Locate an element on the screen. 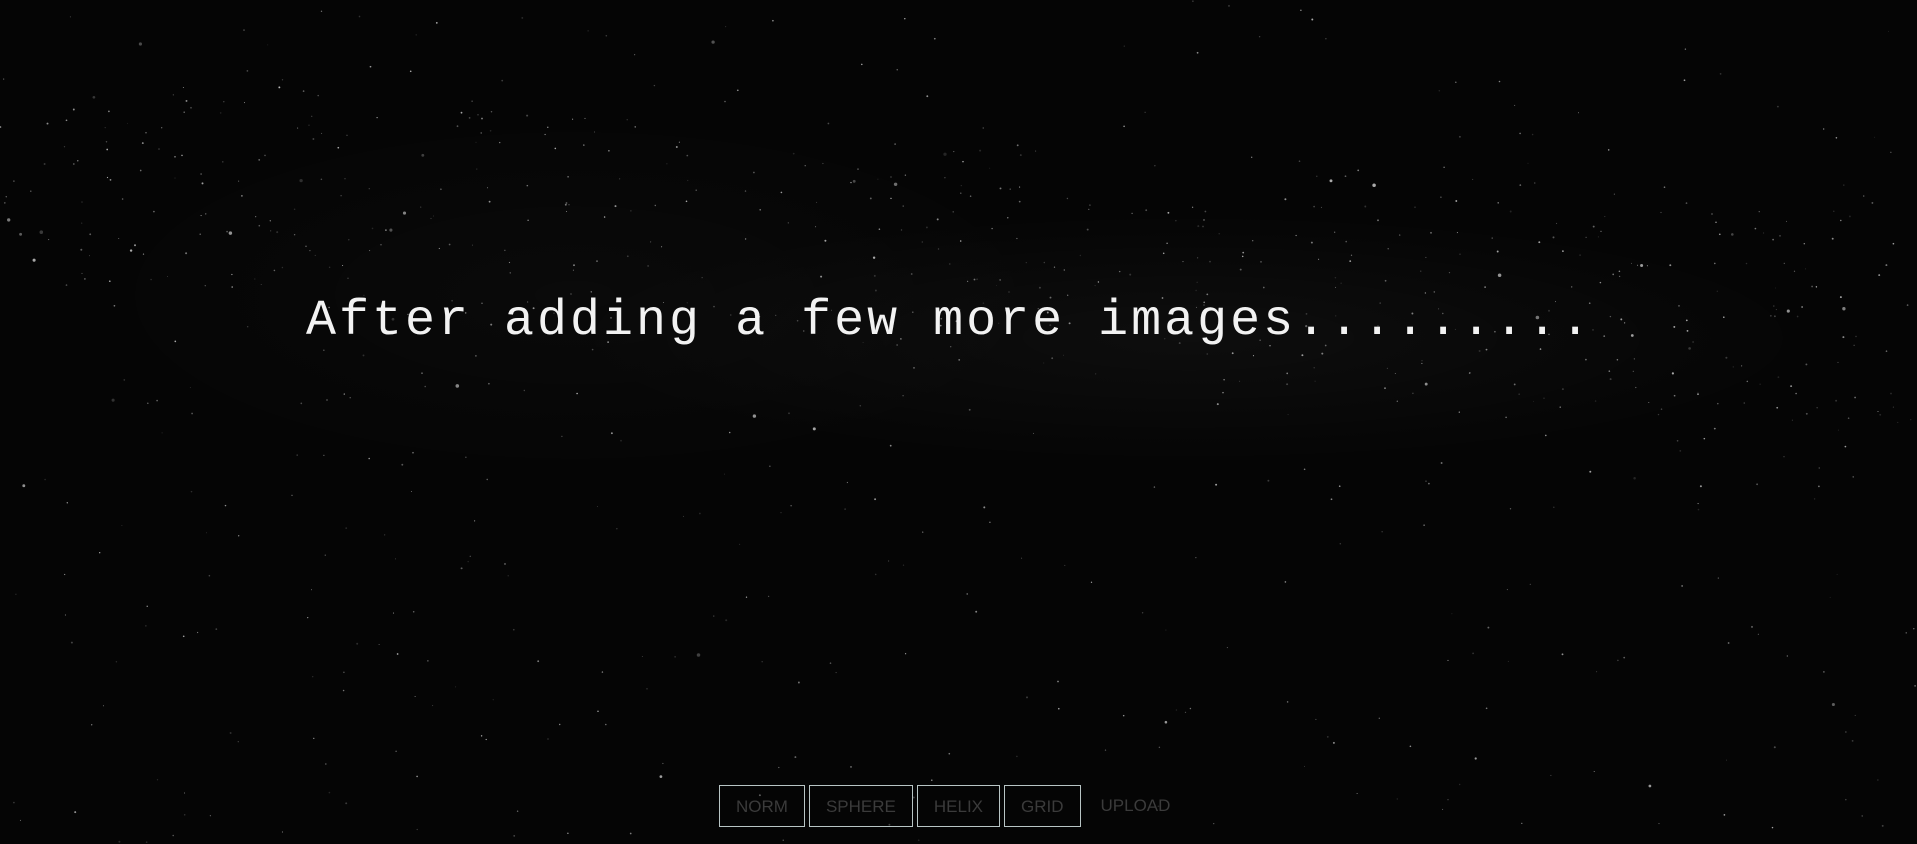 The height and width of the screenshot is (844, 1917). sphere-button: SPHERE is located at coordinates (860, 806).